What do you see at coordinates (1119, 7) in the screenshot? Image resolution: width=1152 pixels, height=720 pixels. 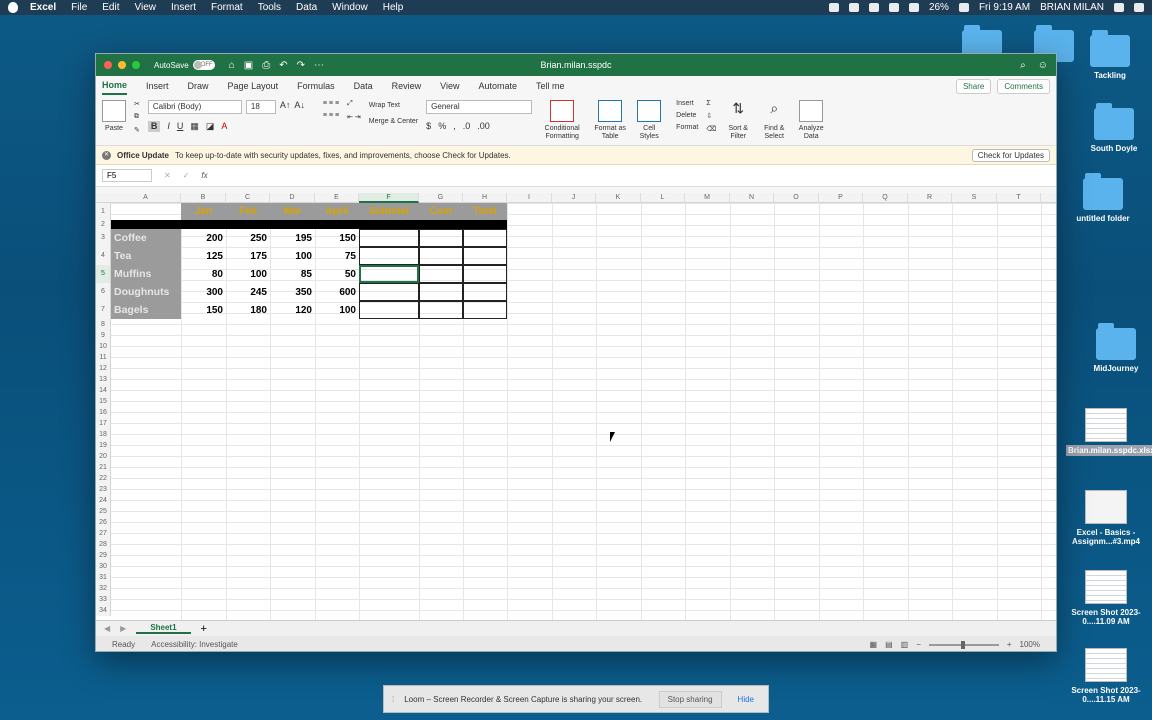 I see `spotlight-icon` at bounding box center [1119, 7].